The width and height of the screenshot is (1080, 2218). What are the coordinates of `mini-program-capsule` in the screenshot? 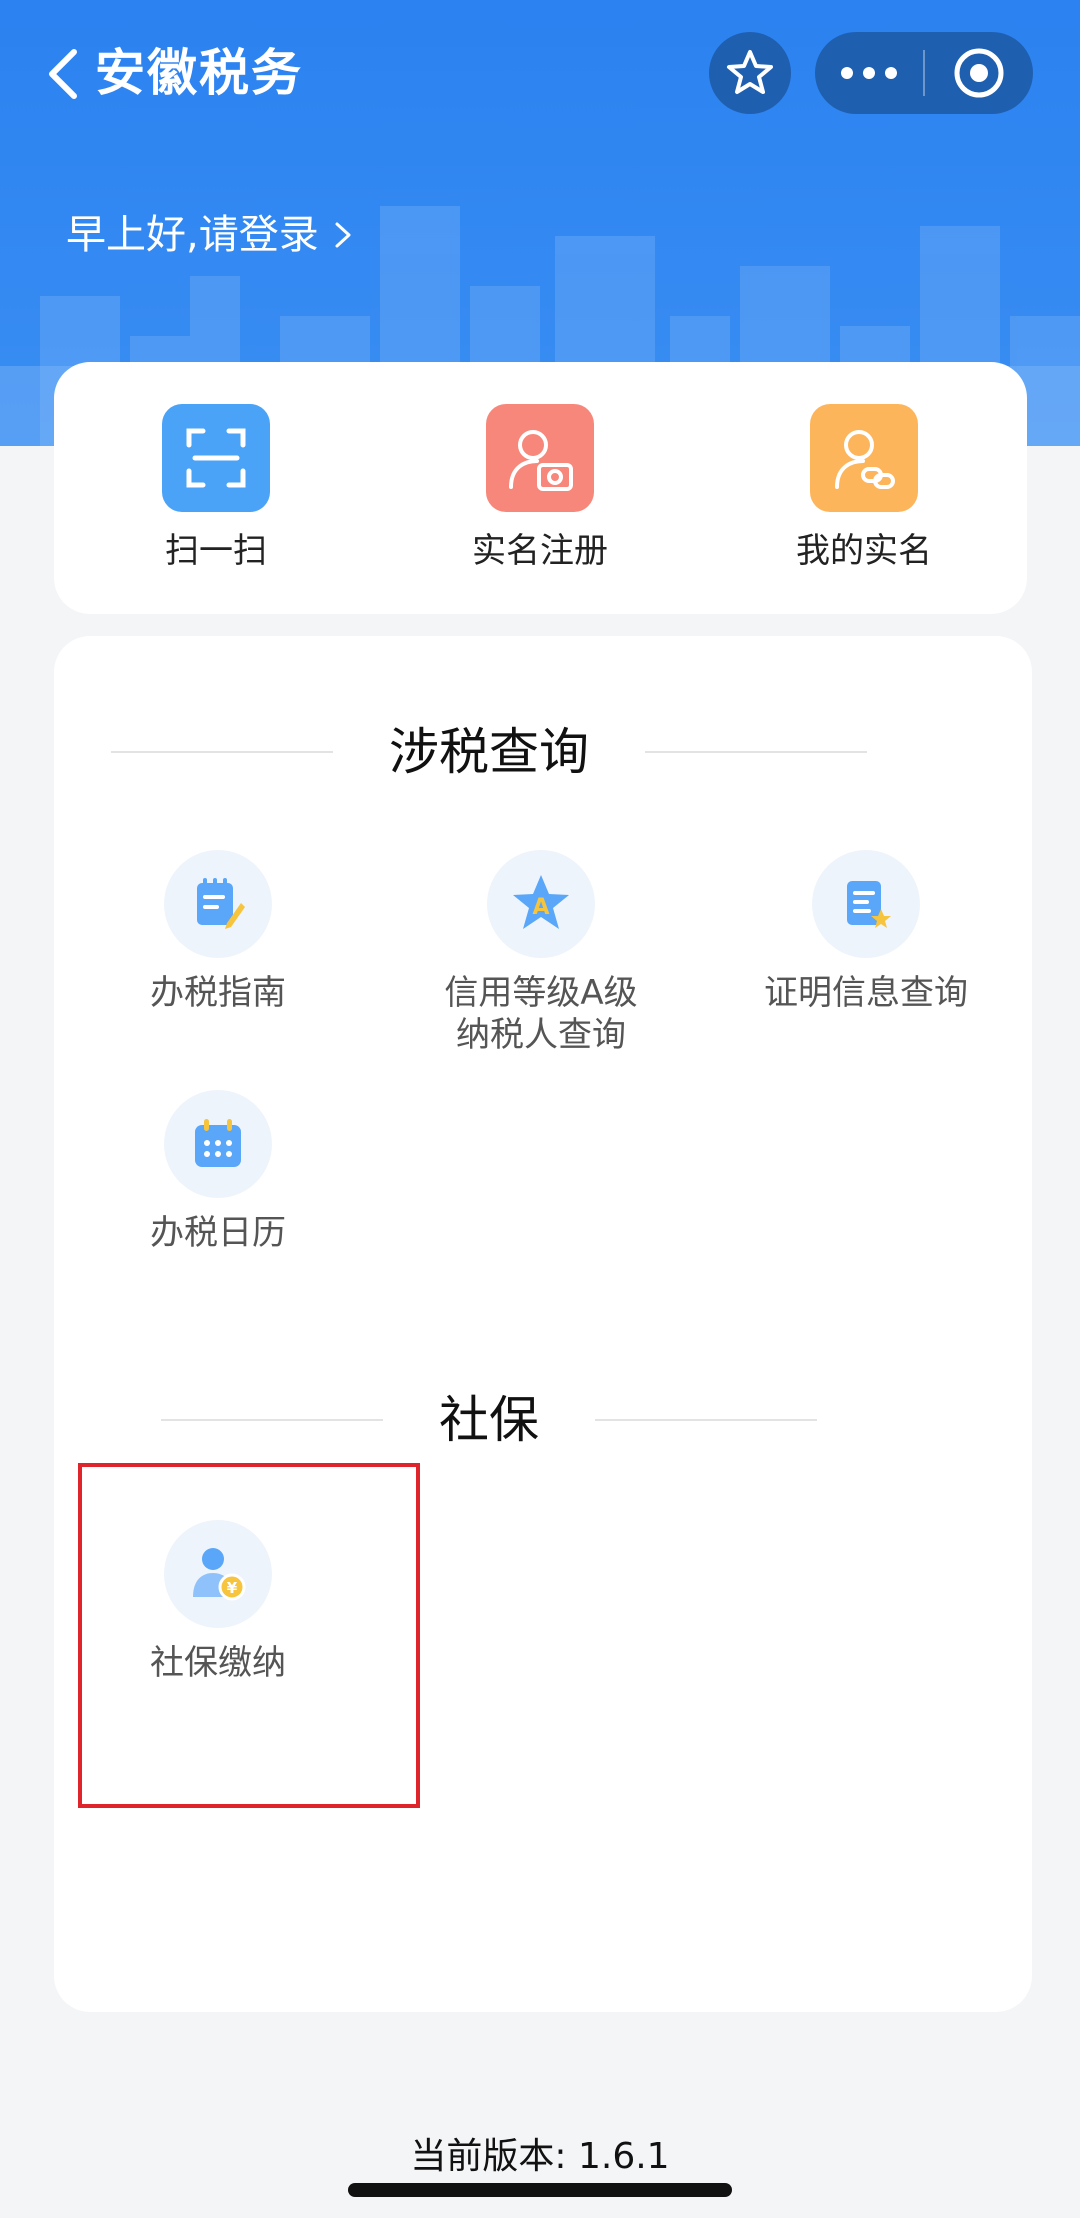 It's located at (924, 73).